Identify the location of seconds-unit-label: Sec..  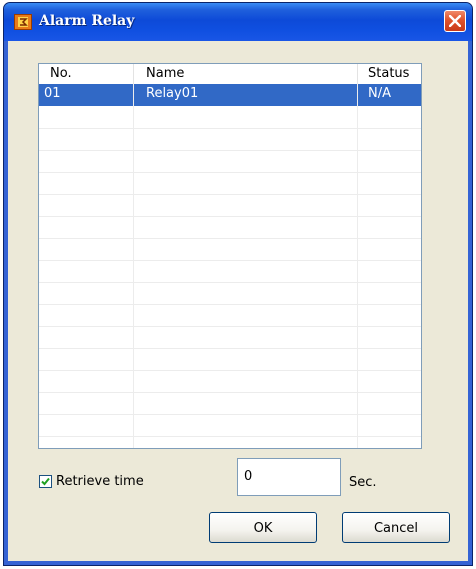
(363, 482).